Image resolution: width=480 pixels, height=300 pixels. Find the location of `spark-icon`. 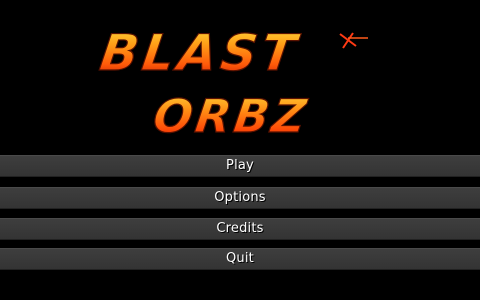

spark-icon is located at coordinates (353, 40).